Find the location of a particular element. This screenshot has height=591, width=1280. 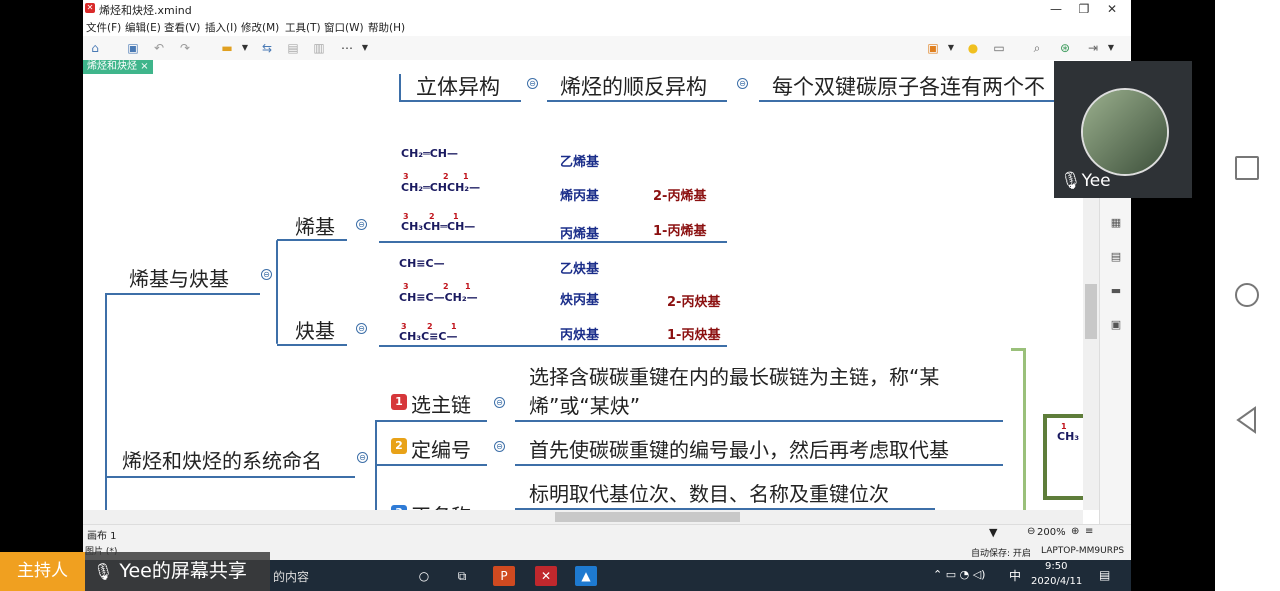

menu-help: 帮助(H) is located at coordinates (386, 27).